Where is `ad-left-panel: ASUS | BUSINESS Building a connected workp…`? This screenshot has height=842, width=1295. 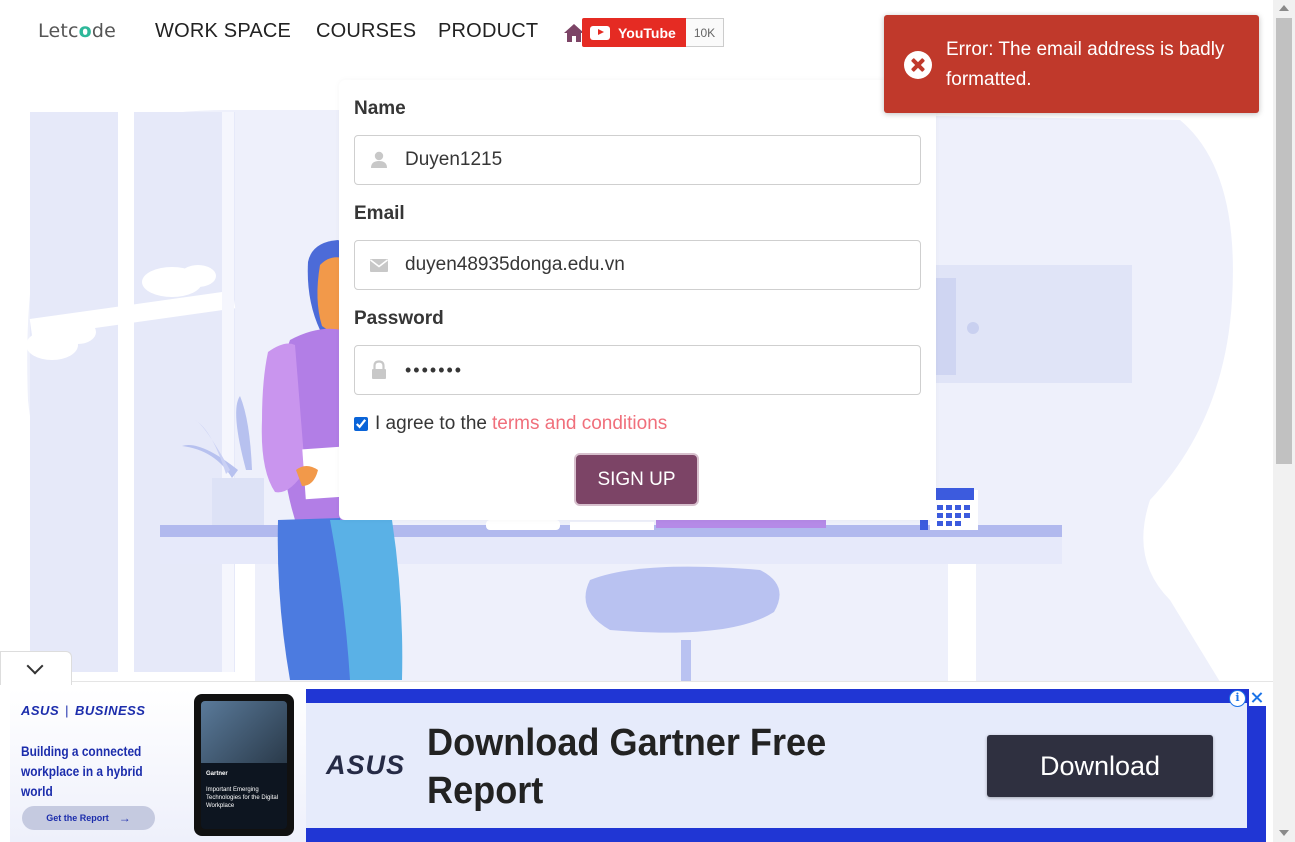 ad-left-panel: ASUS | BUSINESS Building a connected workp… is located at coordinates (158, 765).